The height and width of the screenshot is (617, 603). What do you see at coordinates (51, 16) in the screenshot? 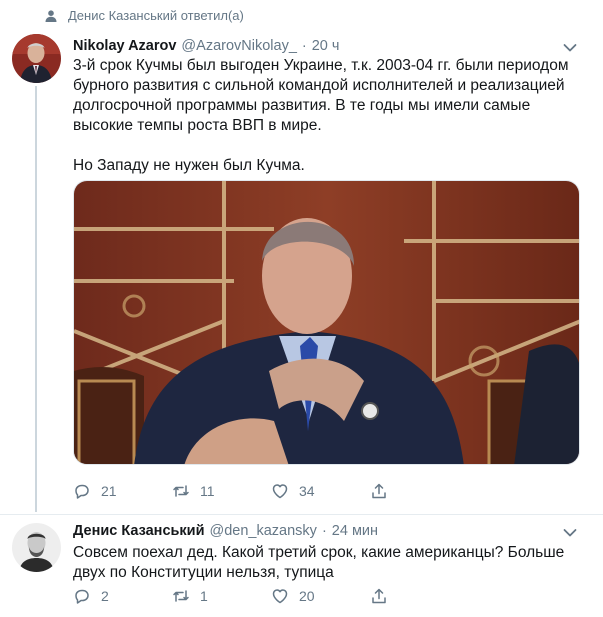
I see `person-icon` at bounding box center [51, 16].